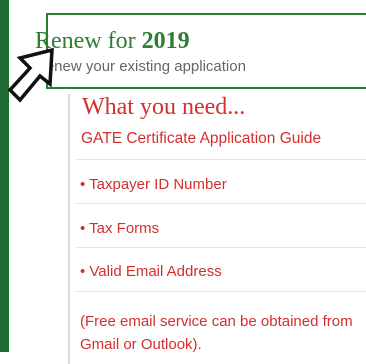  What do you see at coordinates (201, 139) in the screenshot?
I see `application-guide-link: GATE Certificate Application Guide` at bounding box center [201, 139].